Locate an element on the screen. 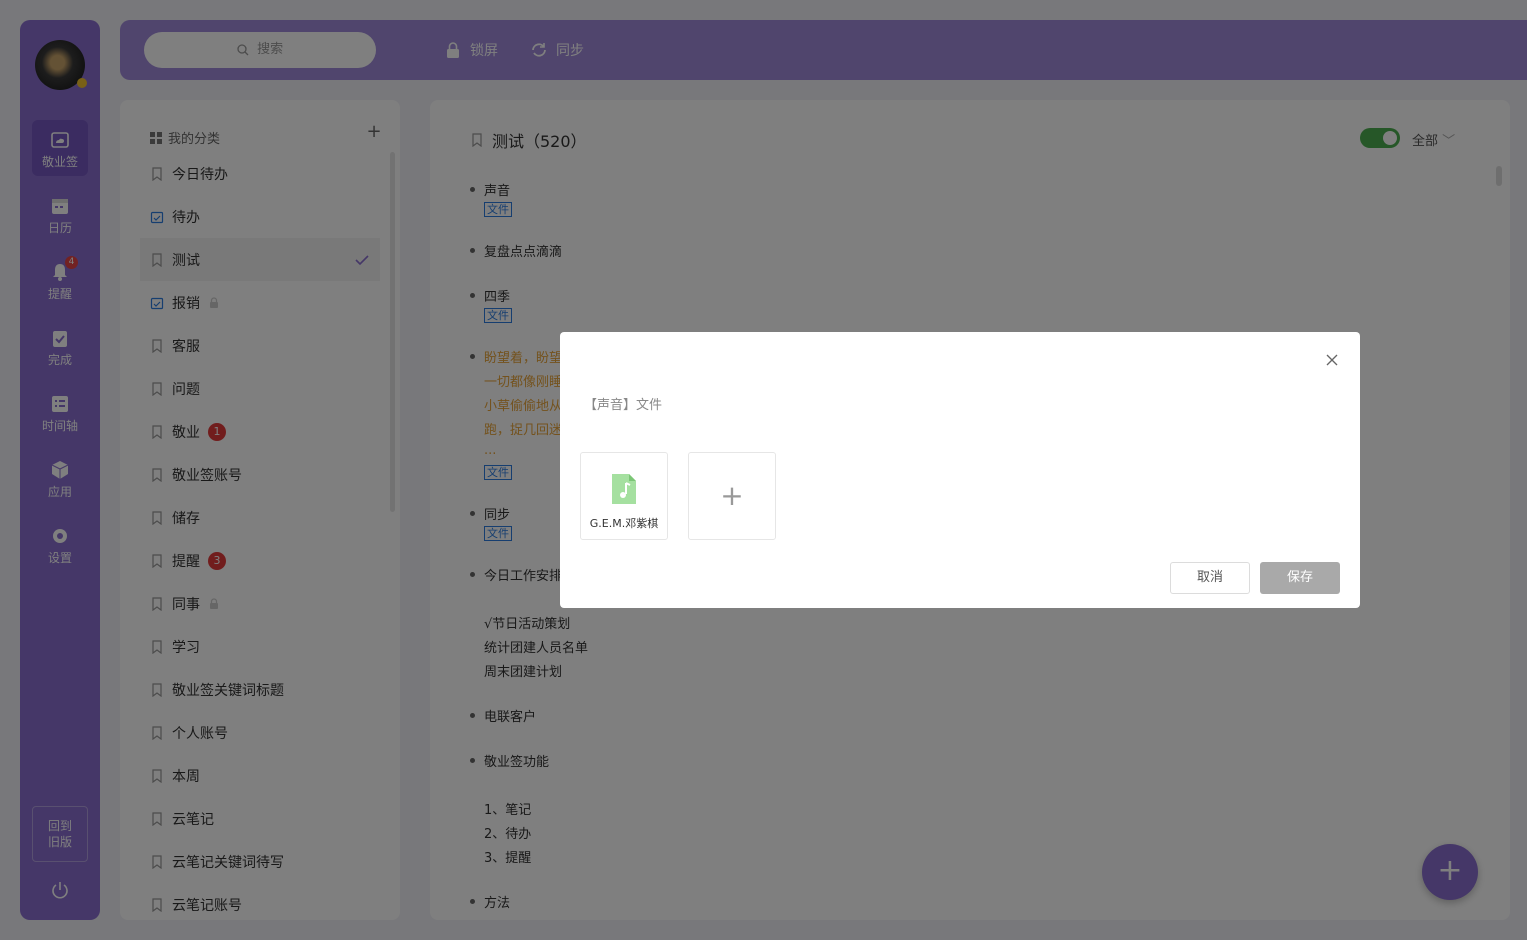  dialog-subtitle: 【声音】文件 is located at coordinates (623, 405).